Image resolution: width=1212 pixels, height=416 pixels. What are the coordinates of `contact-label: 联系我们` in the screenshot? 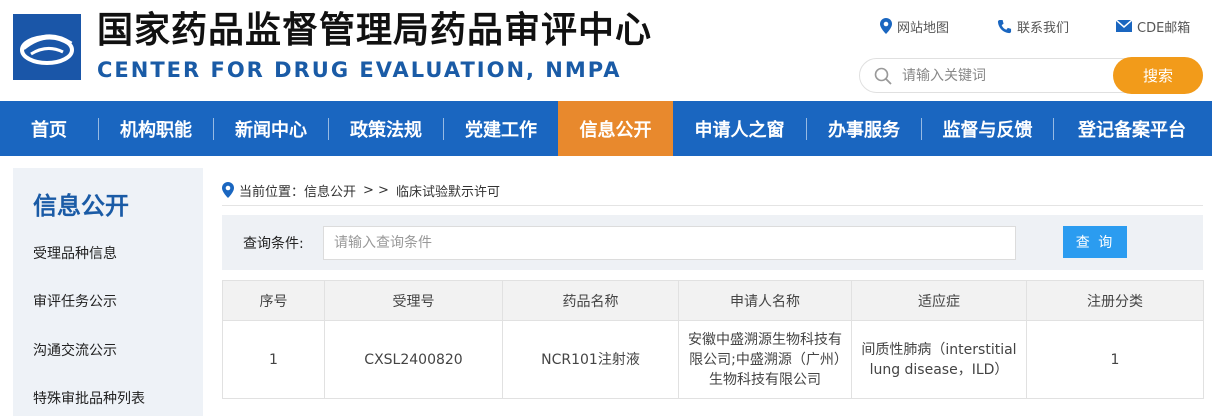 It's located at (1043, 28).